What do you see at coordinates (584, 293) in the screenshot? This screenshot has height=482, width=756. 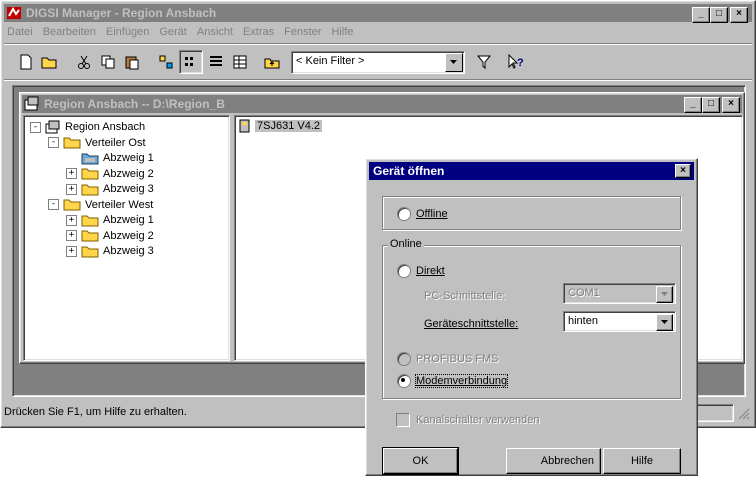 I see `pc-interface-value: COM1` at bounding box center [584, 293].